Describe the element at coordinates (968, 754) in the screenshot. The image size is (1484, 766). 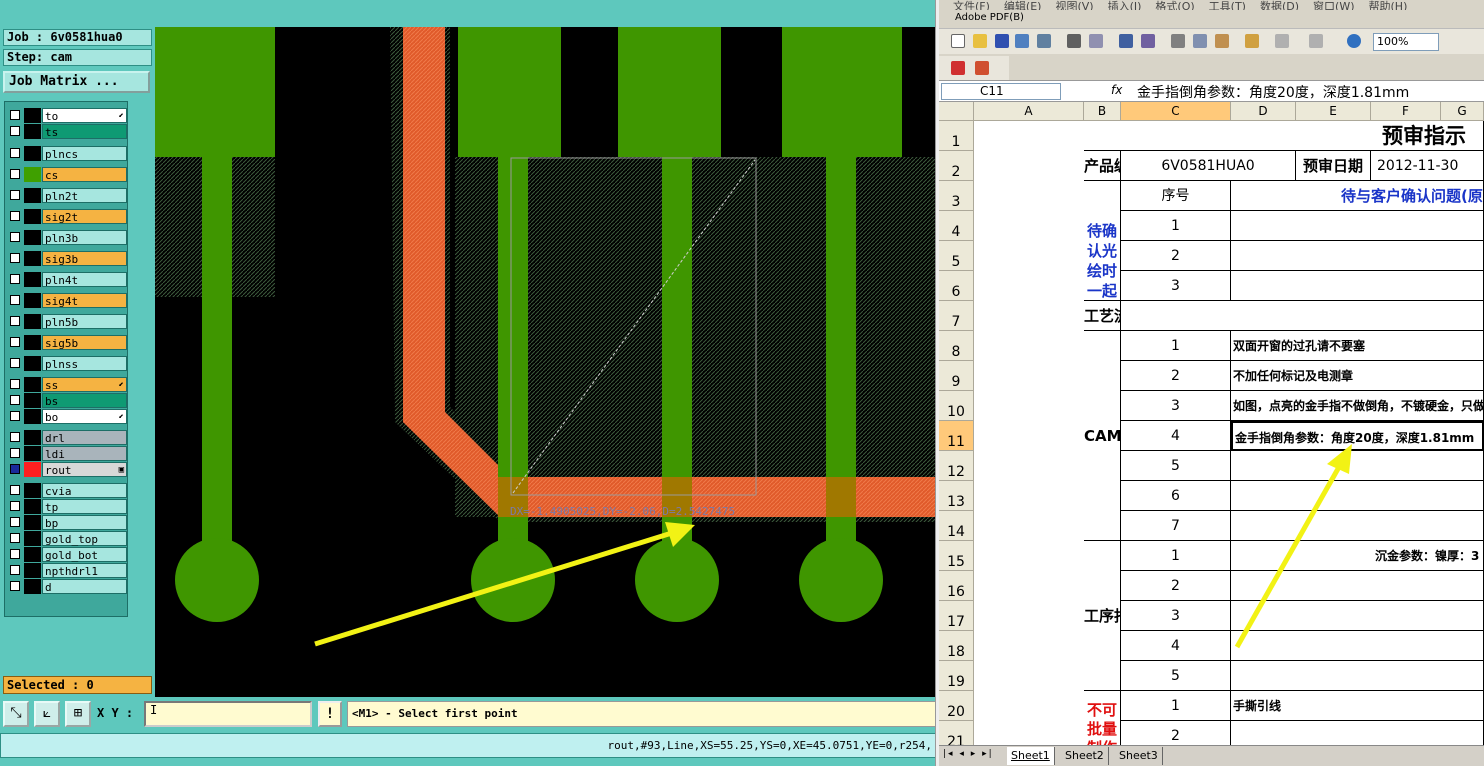
I see `sheet-nav-buttons: |◂ ◂ ▸ ▸|` at that location.